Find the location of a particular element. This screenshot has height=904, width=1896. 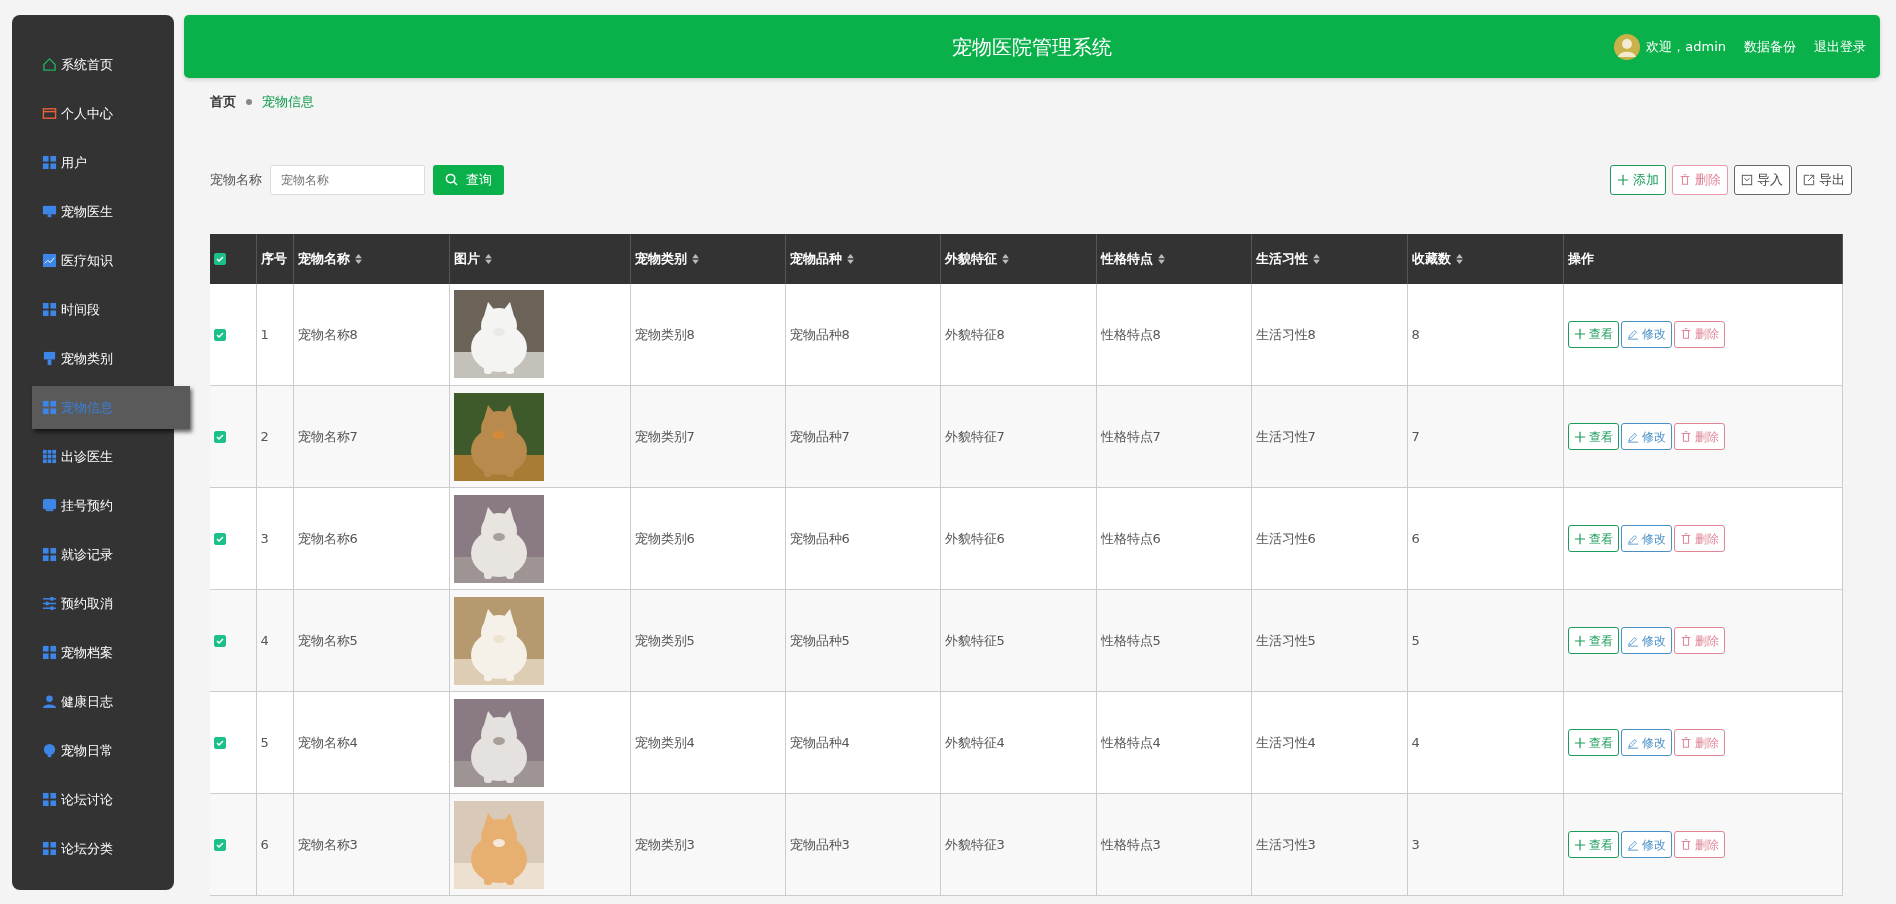

sidebar-item: 系统首页 is located at coordinates (93, 64).